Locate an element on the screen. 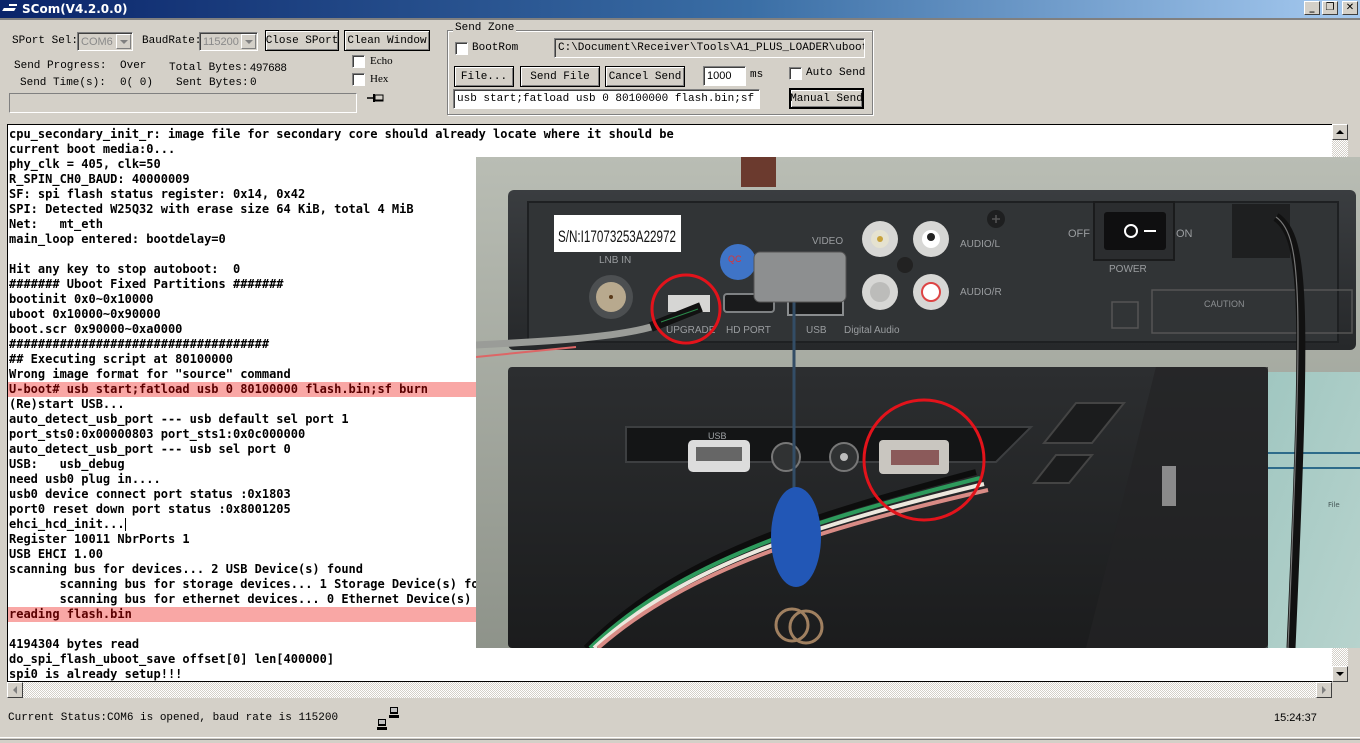 Image resolution: width=1360 pixels, height=743 pixels. hd-port-label: HD PORT is located at coordinates (748, 330).